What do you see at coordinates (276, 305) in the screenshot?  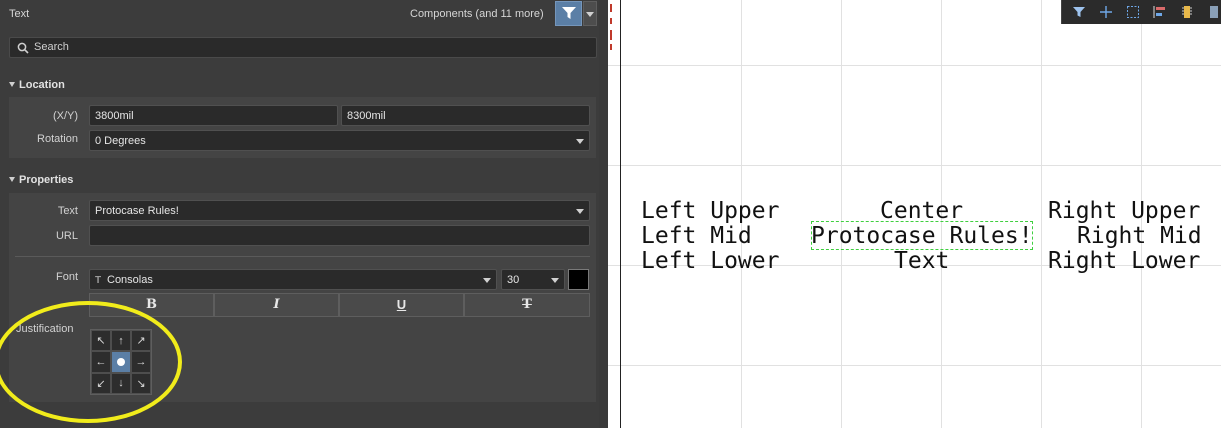 I see `italic-button: I` at bounding box center [276, 305].